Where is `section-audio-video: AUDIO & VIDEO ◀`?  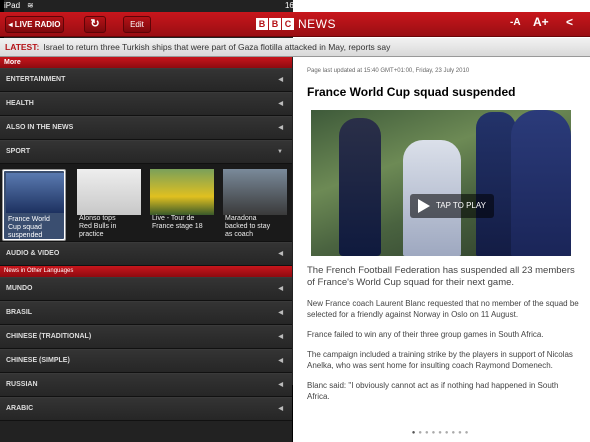
section-audio-video: AUDIO & VIDEO ◀ is located at coordinates (146, 254).